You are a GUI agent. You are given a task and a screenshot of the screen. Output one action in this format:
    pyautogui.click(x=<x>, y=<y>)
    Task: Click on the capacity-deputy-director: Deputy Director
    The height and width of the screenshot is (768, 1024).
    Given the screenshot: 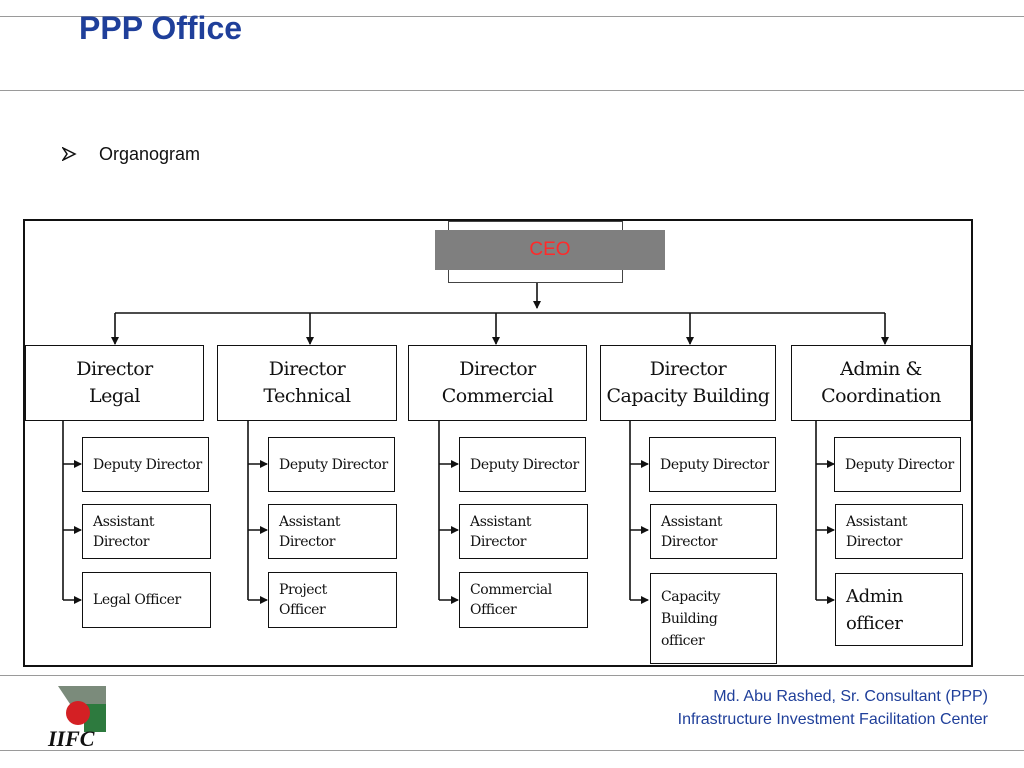 What is the action you would take?
    pyautogui.click(x=712, y=464)
    